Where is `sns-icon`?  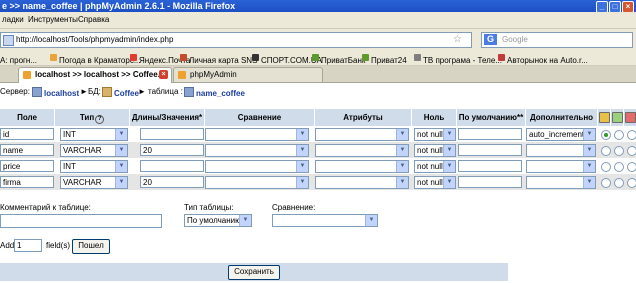 sns-icon is located at coordinates (183, 57).